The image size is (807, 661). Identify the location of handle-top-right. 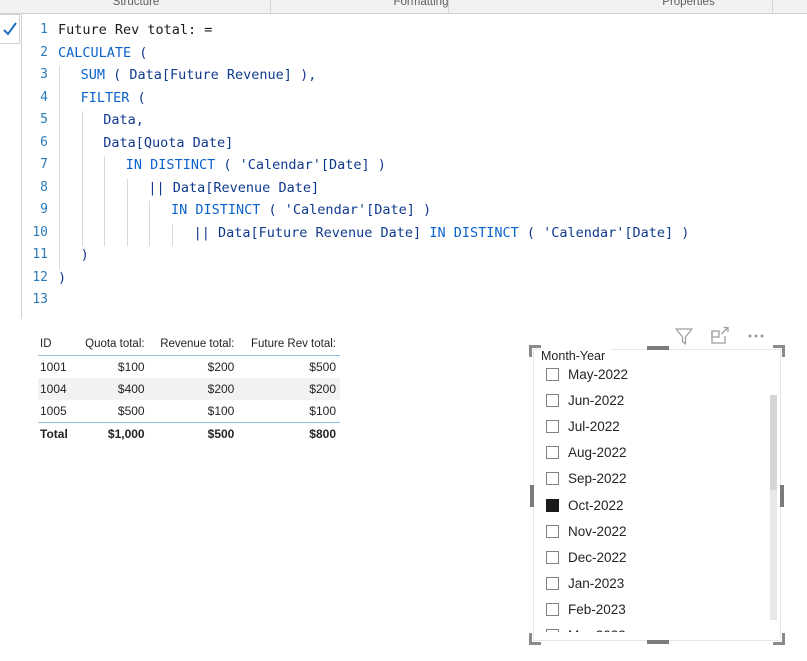
(779, 351).